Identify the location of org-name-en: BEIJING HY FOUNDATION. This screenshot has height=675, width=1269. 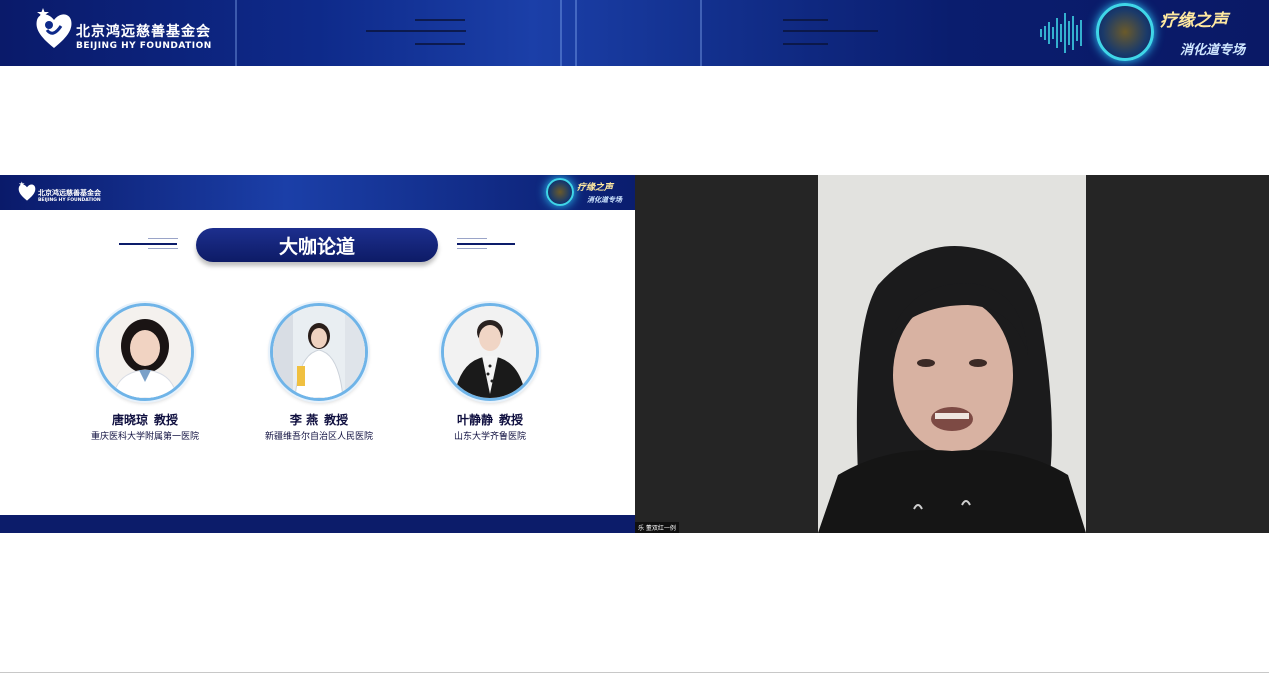
(144, 46).